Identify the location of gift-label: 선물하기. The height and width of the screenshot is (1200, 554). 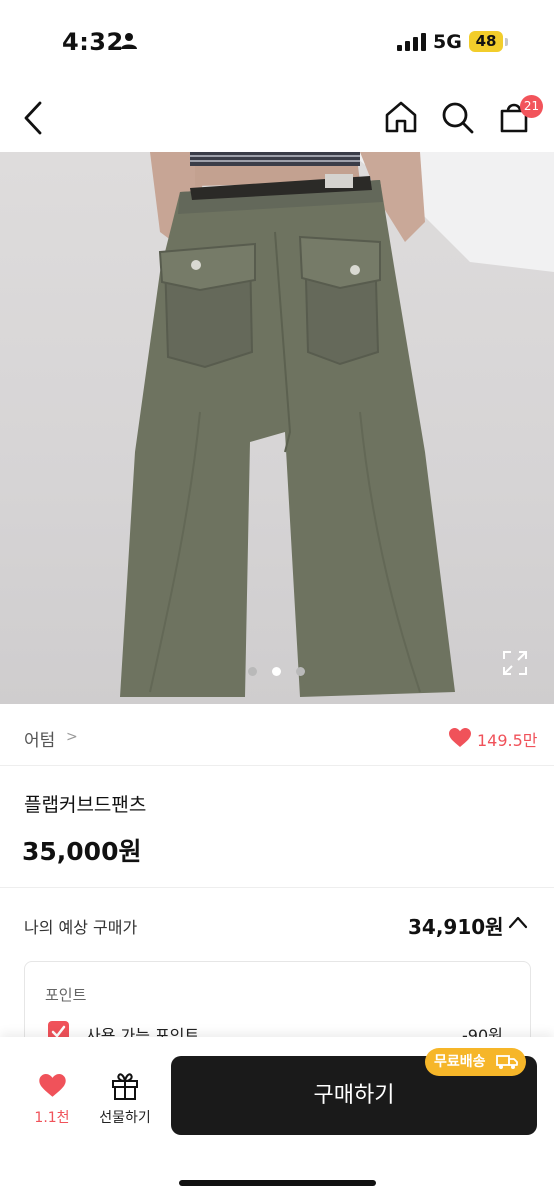
(125, 1118).